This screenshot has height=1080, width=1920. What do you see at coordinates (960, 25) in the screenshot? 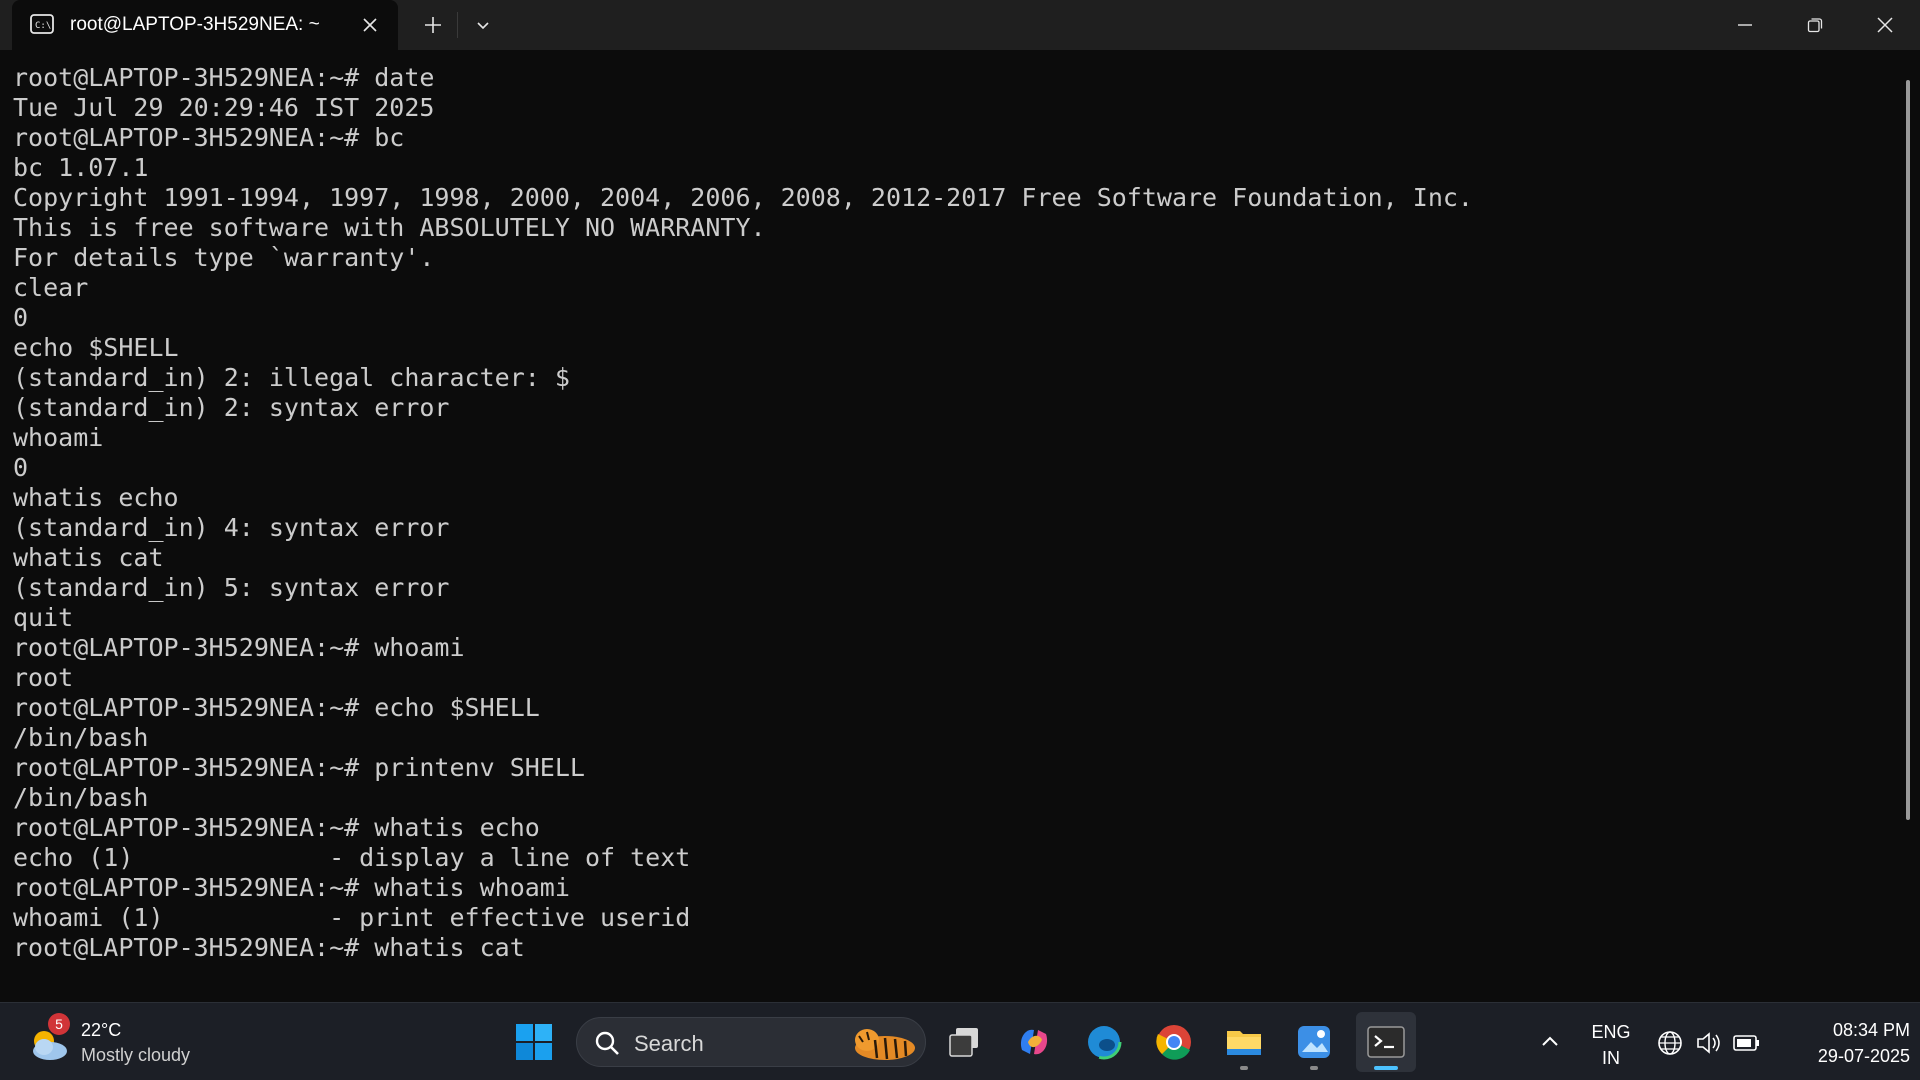
I see `title-bar: C:\ root@LAPTOP-3H529NEA: ~` at bounding box center [960, 25].